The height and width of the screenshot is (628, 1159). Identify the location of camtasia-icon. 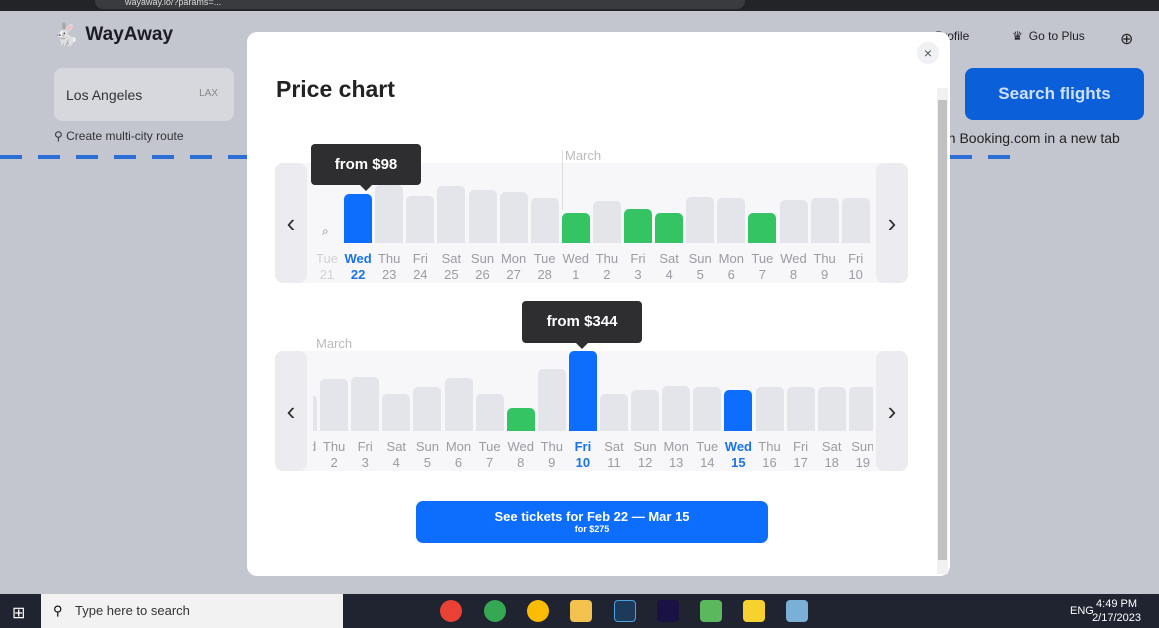
(711, 611).